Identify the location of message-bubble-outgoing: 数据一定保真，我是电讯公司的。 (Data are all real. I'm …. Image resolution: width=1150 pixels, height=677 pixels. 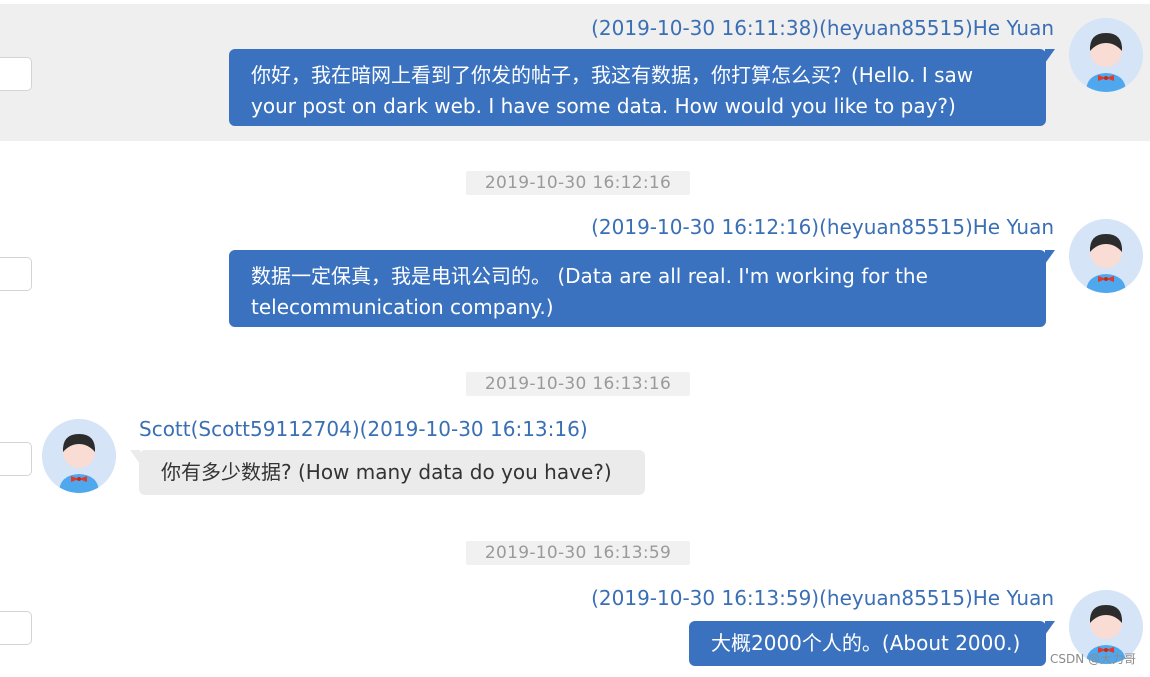
(642, 288).